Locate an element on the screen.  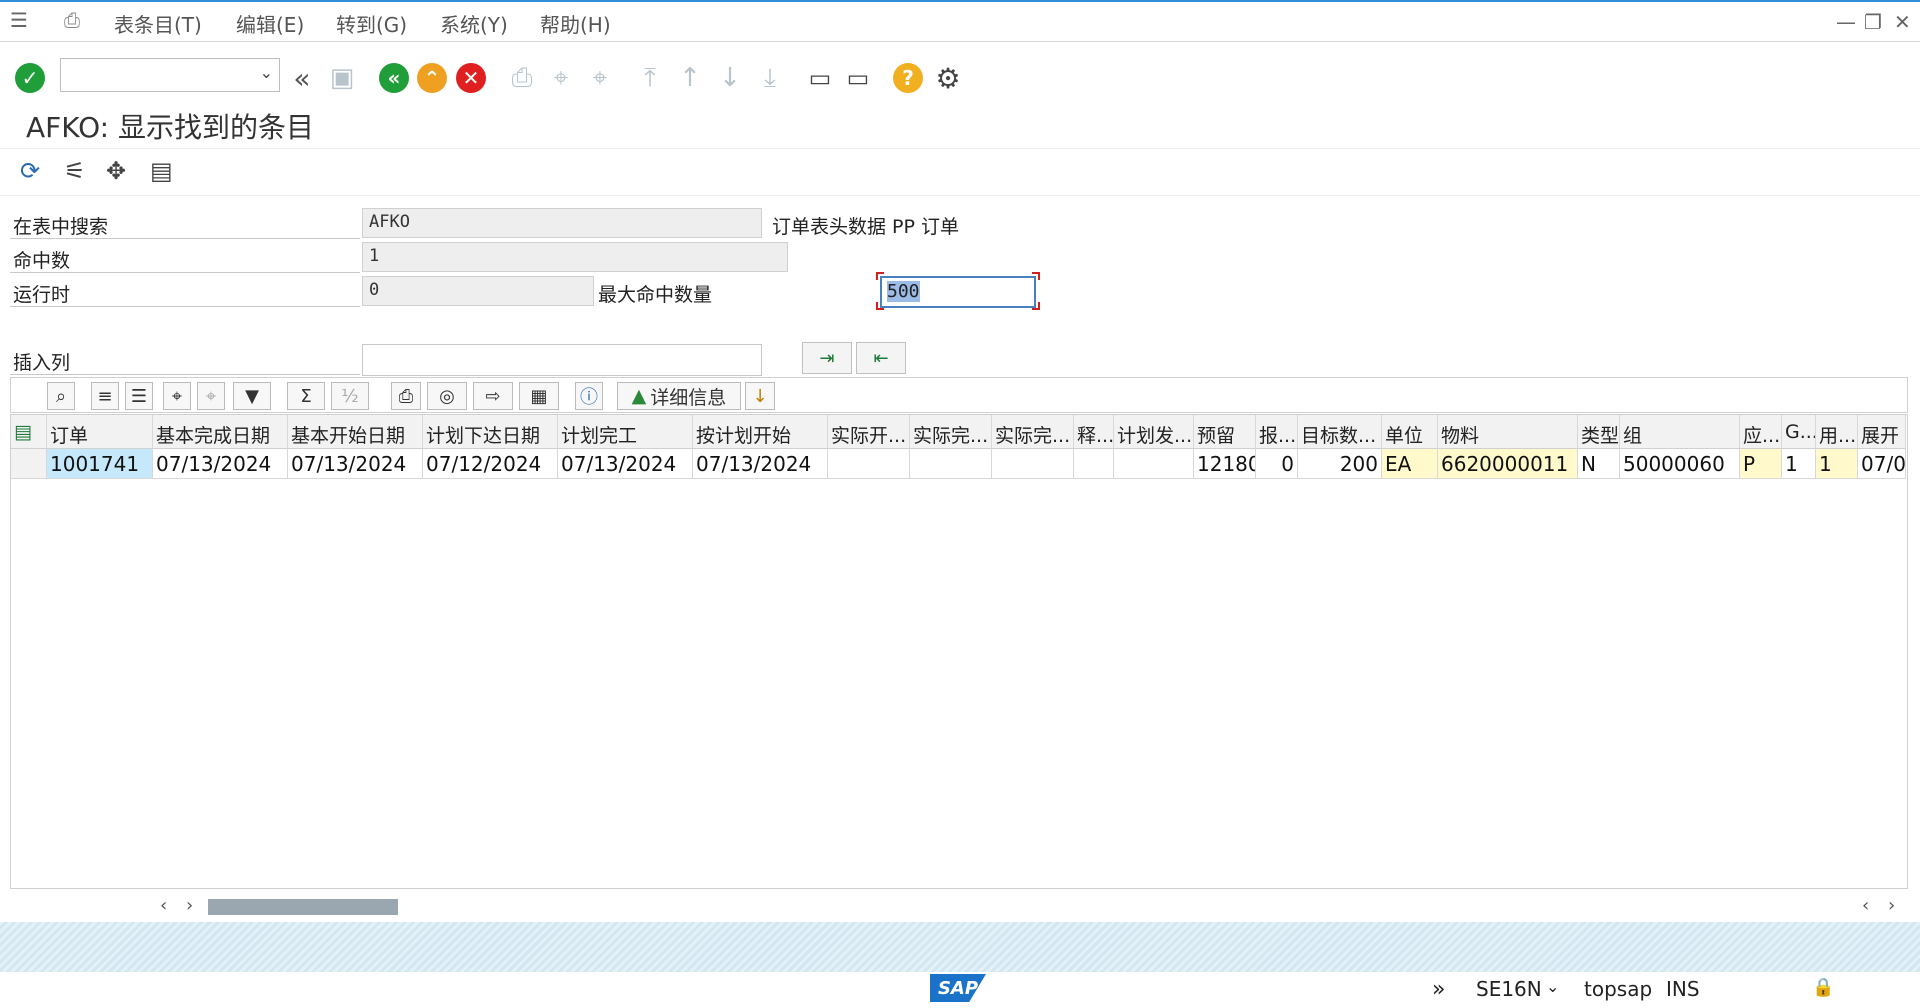
column-header: 计划完工 is located at coordinates (625, 432).